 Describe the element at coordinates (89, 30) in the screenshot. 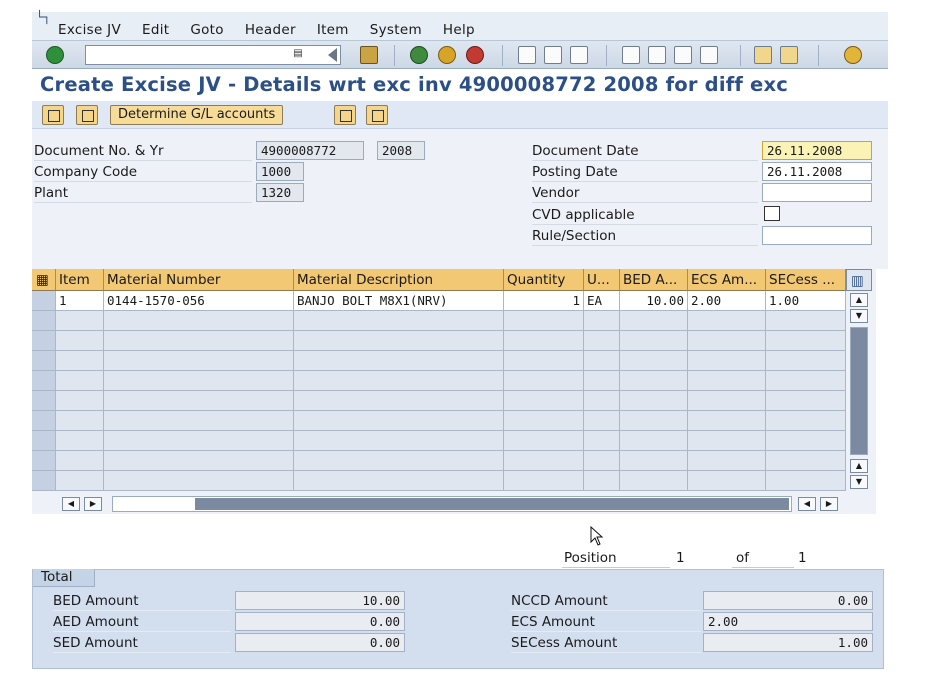

I see `menu-excise-jv: Excise JV` at that location.